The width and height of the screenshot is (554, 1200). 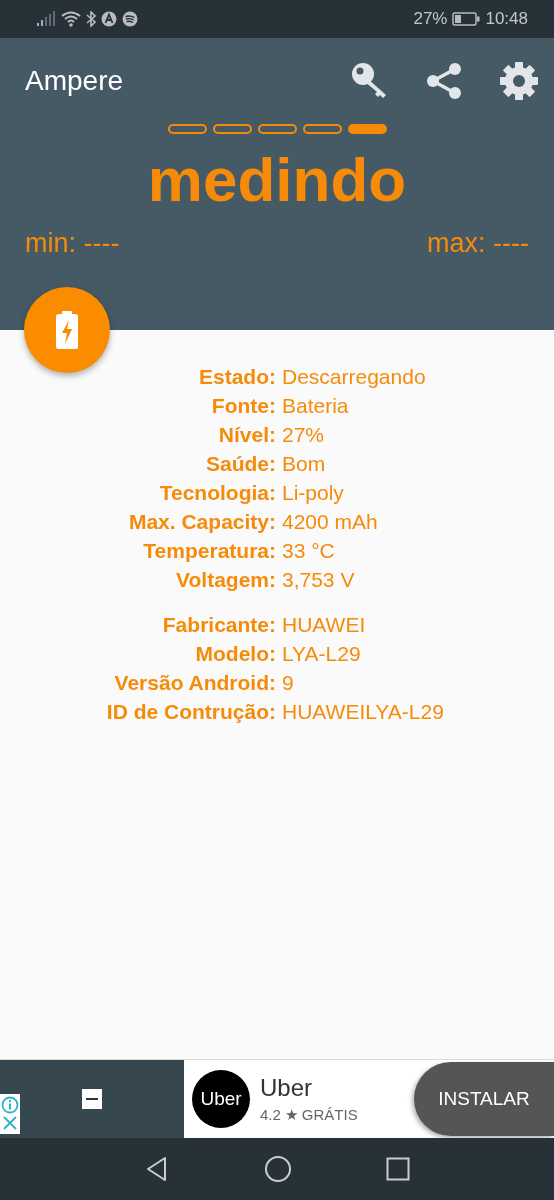 What do you see at coordinates (278, 1169) in the screenshot?
I see `home-icon` at bounding box center [278, 1169].